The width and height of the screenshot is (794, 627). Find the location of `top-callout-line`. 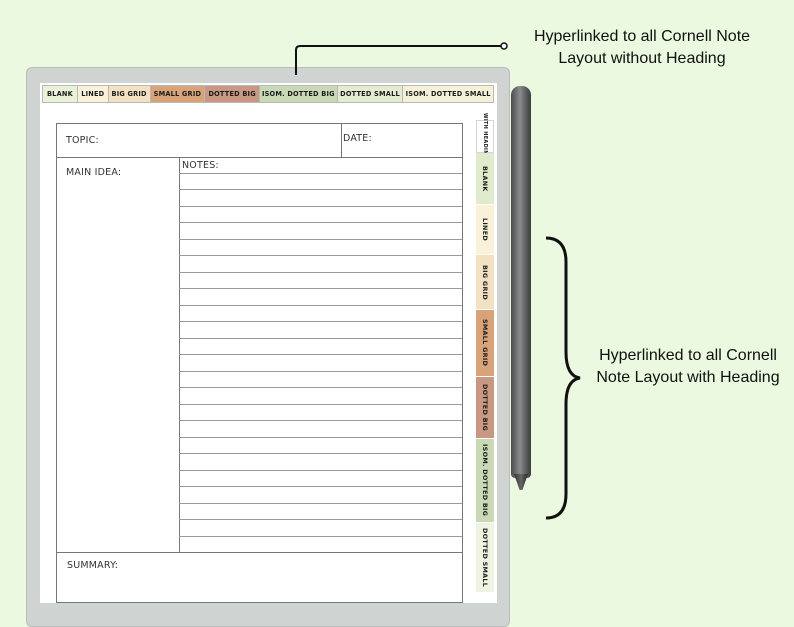

top-callout-line is located at coordinates (398, 60).